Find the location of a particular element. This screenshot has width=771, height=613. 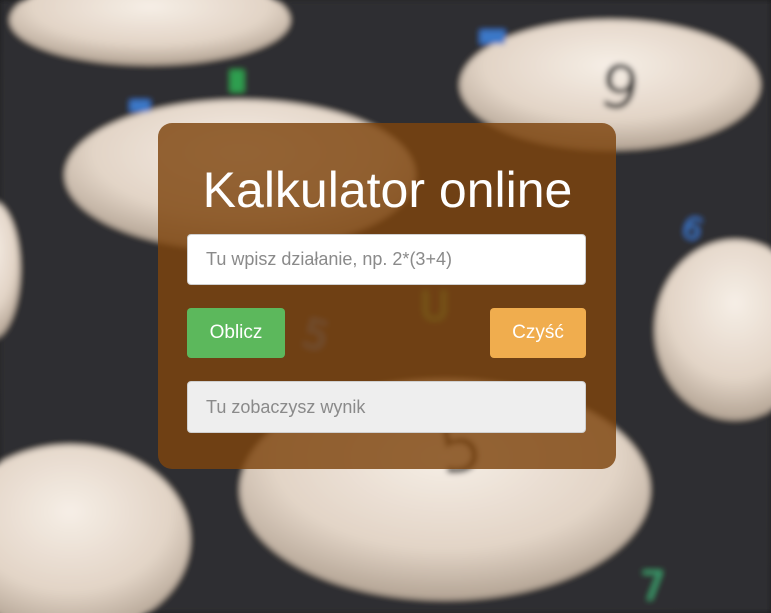

svg-text: 7 is located at coordinates (652, 587).